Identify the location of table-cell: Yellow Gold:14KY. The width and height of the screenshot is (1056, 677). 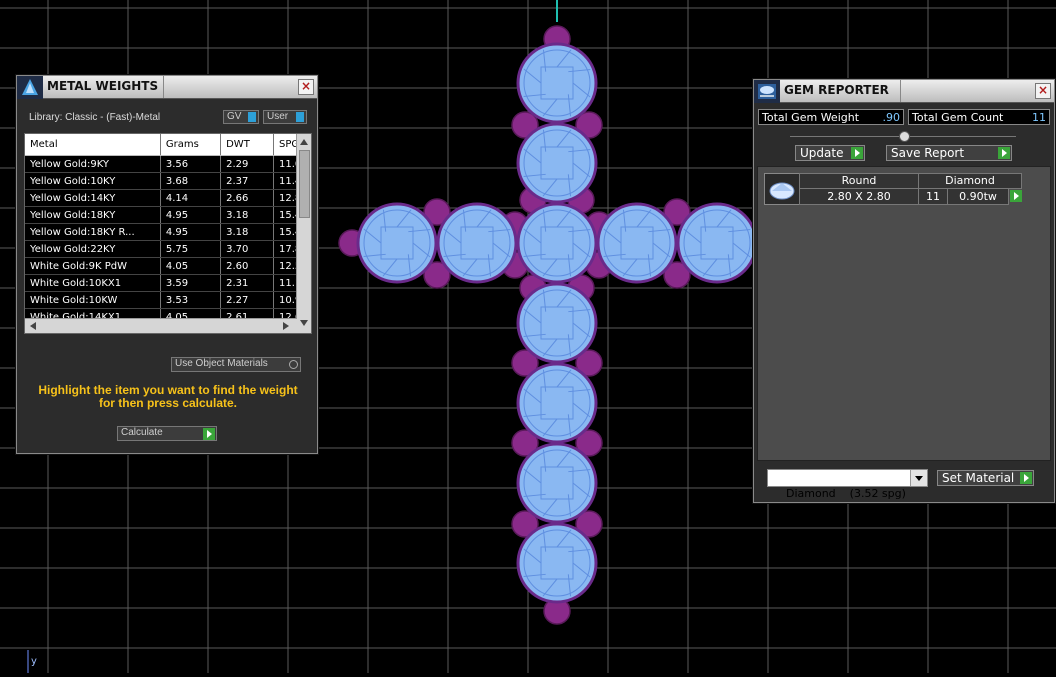
(93, 198).